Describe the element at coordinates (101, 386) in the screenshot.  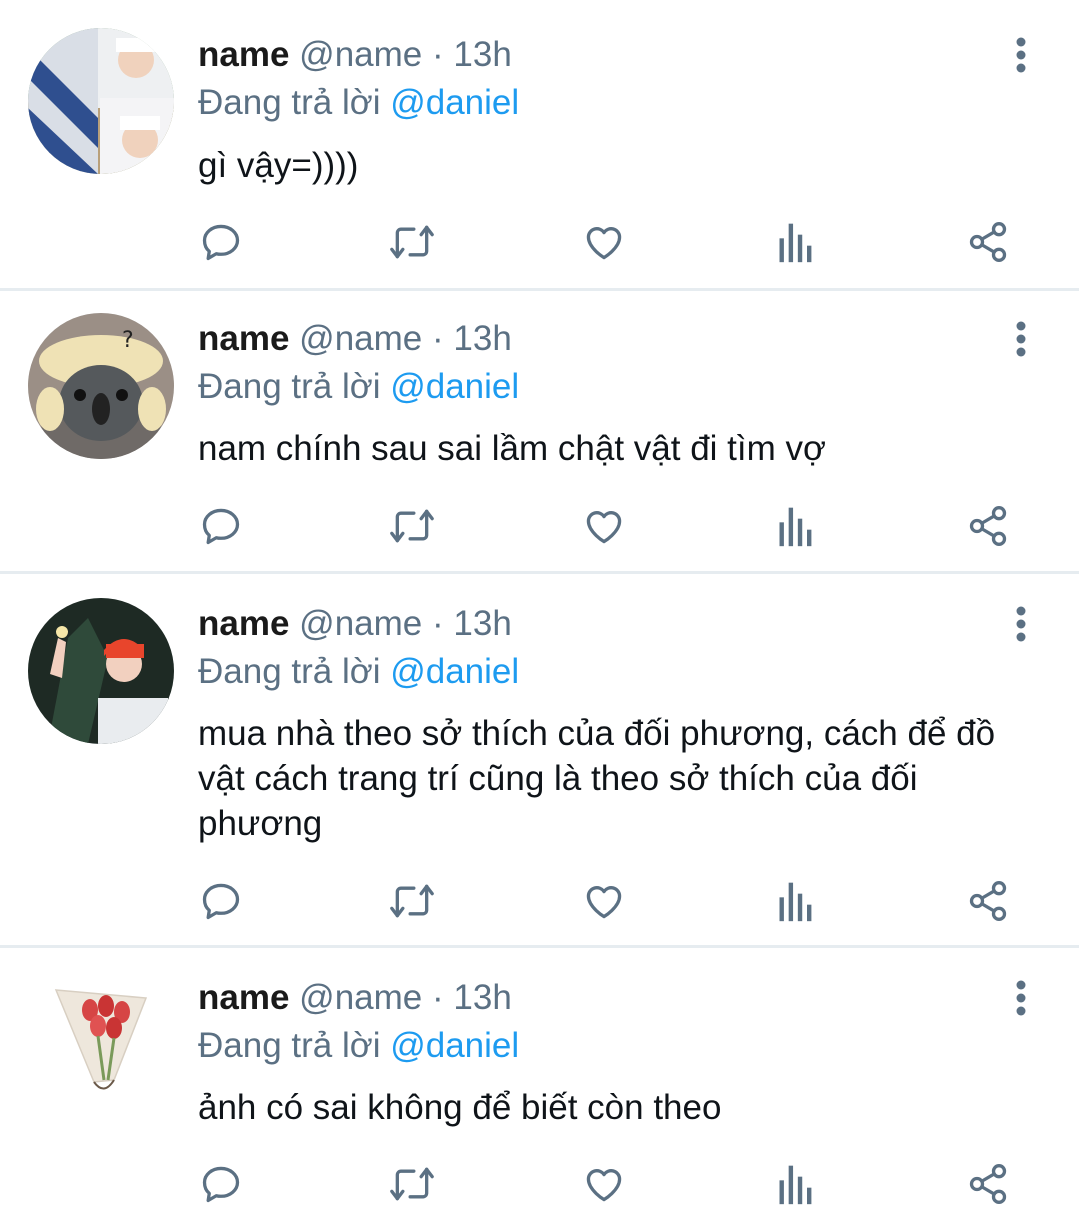
I see `avatar: ?` at that location.